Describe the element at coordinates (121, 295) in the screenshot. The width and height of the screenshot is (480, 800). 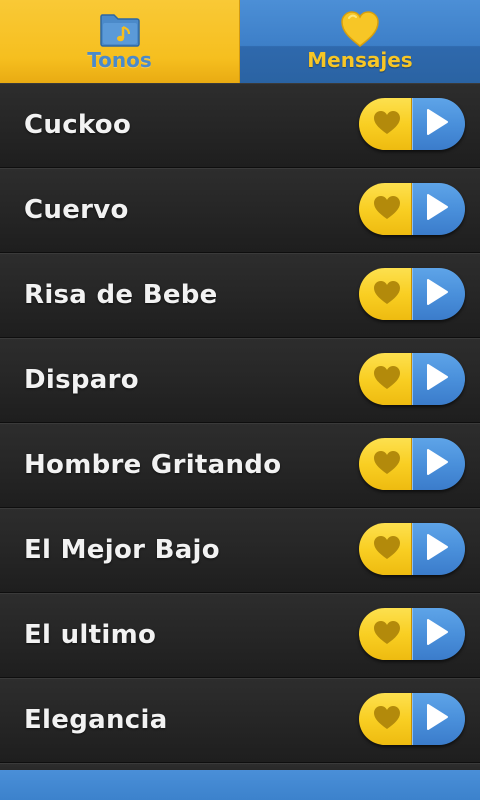
I see `ringtone-title: Risa de Bebe` at that location.